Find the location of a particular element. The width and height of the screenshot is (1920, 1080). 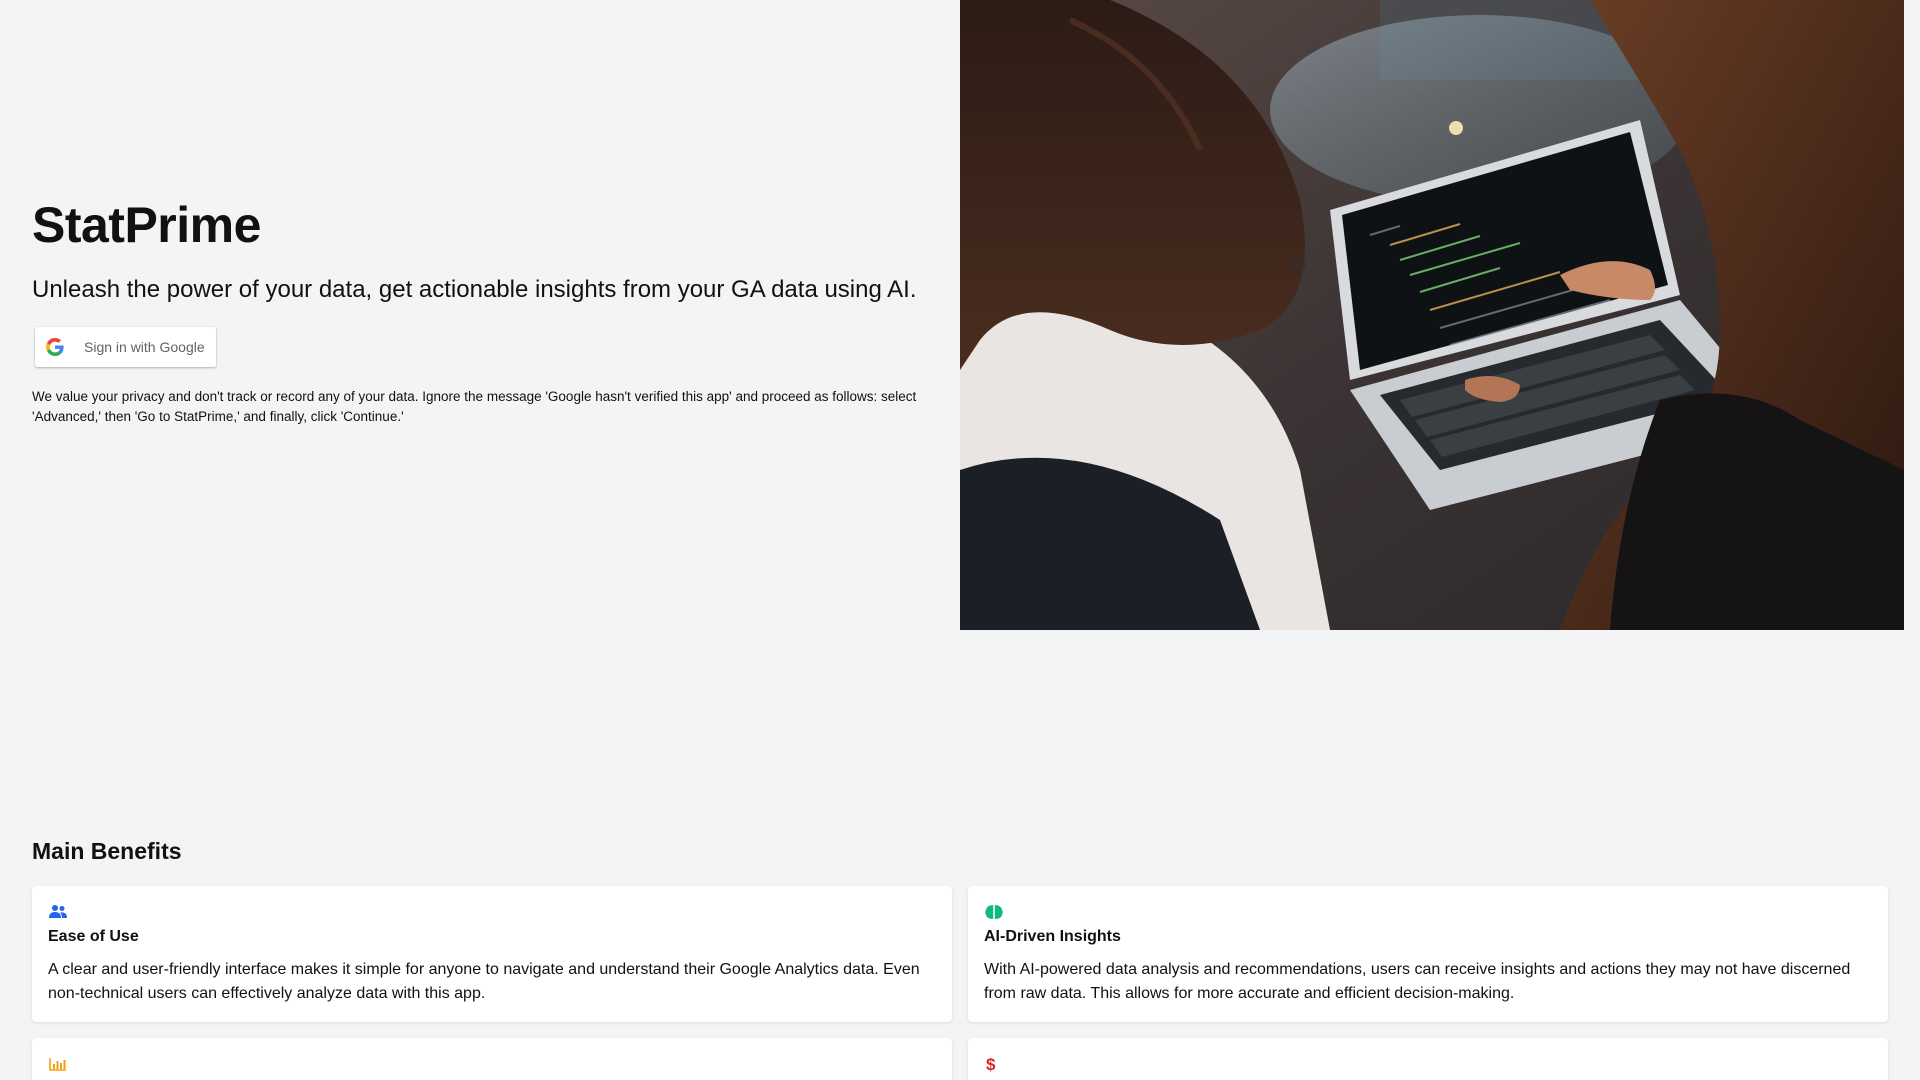

benefit-title: Ease of Use is located at coordinates (93, 936).